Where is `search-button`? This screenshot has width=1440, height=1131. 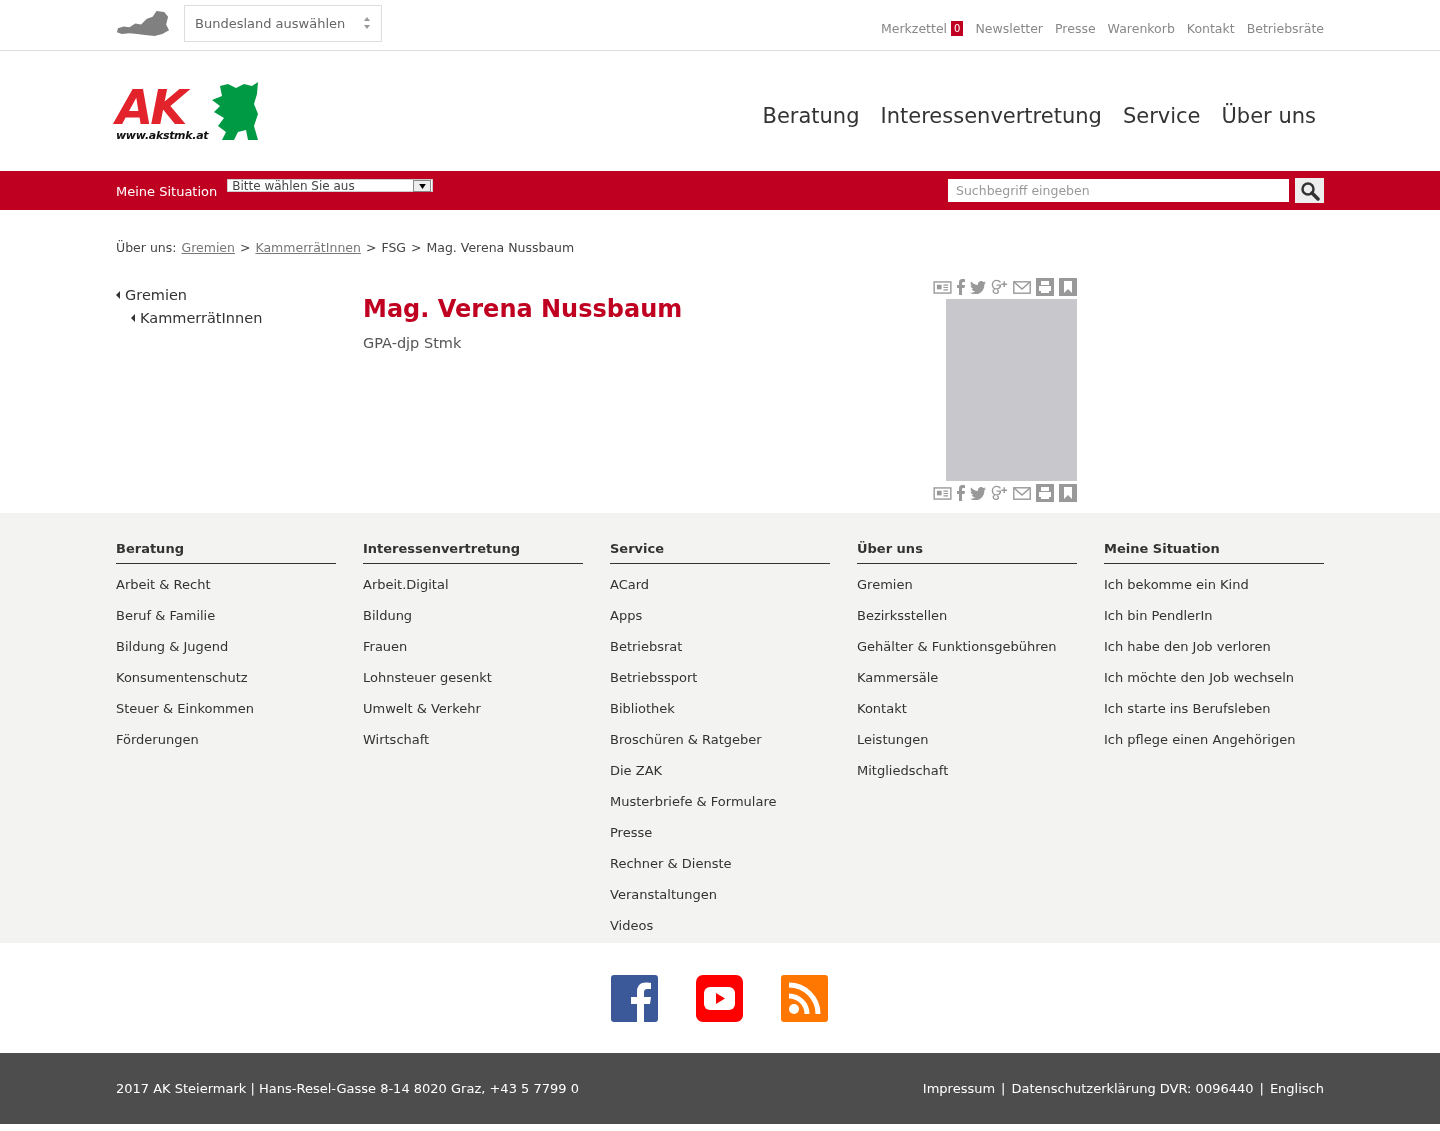 search-button is located at coordinates (1309, 190).